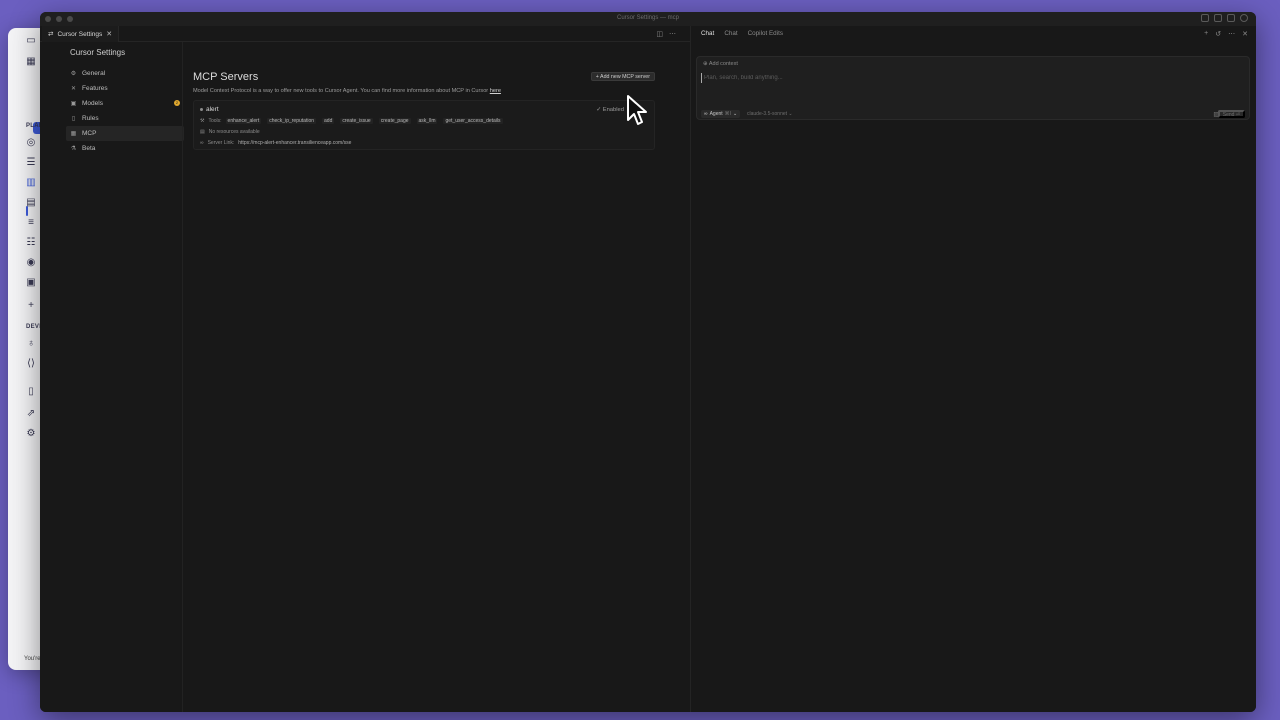  Describe the element at coordinates (659, 34) in the screenshot. I see `split-editor-icon: ◫` at that location.